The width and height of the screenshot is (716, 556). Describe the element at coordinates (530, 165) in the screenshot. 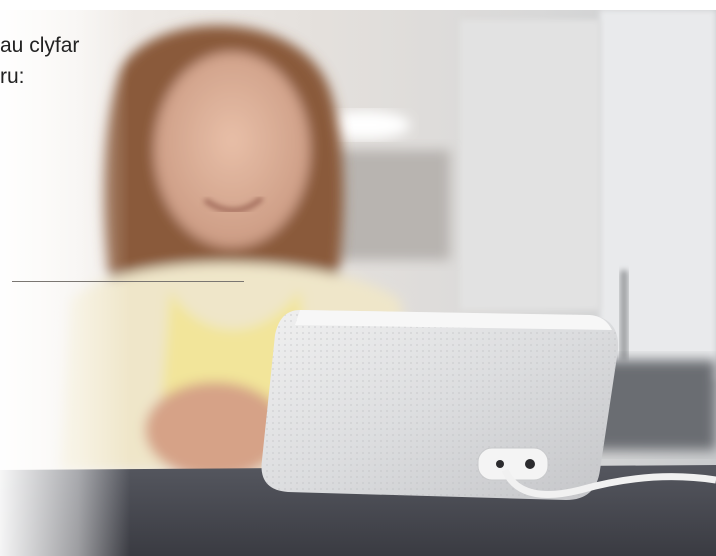

I see `cabinet-middle` at that location.